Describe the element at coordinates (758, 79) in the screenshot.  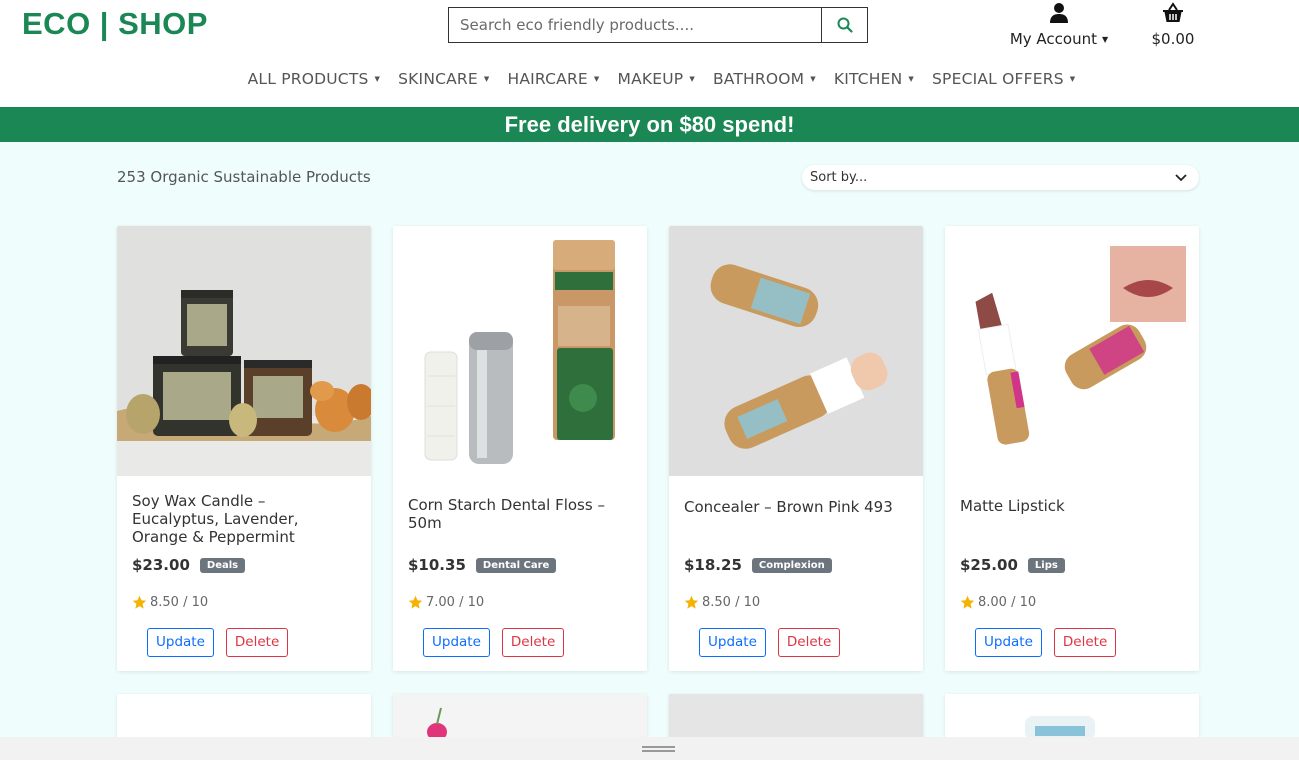
I see `nav-label: BATHROOM` at that location.